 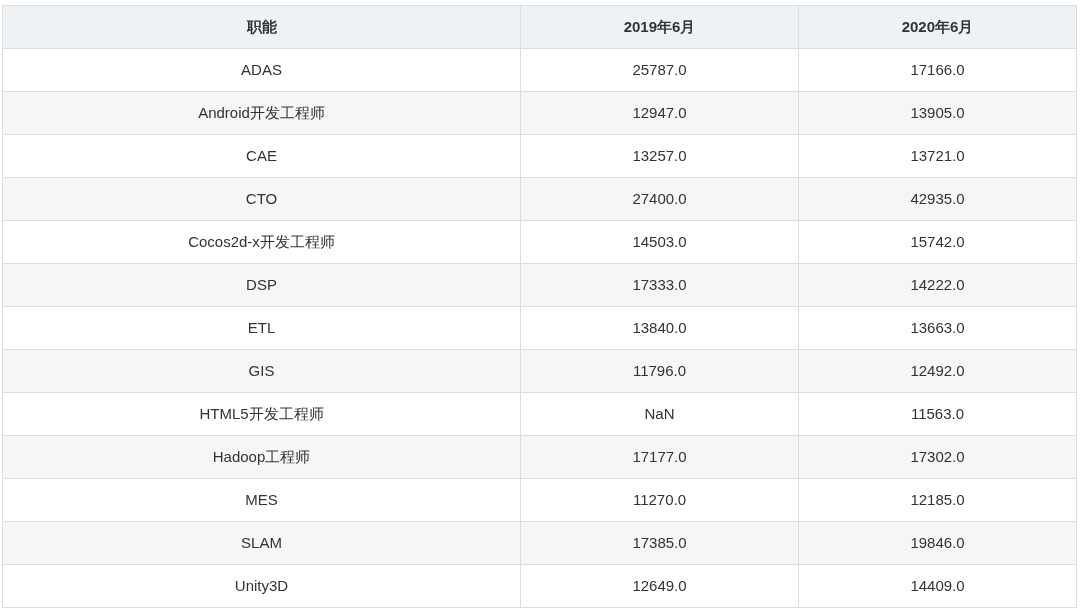 I want to click on column-header: 2020年6月, so click(x=937, y=27).